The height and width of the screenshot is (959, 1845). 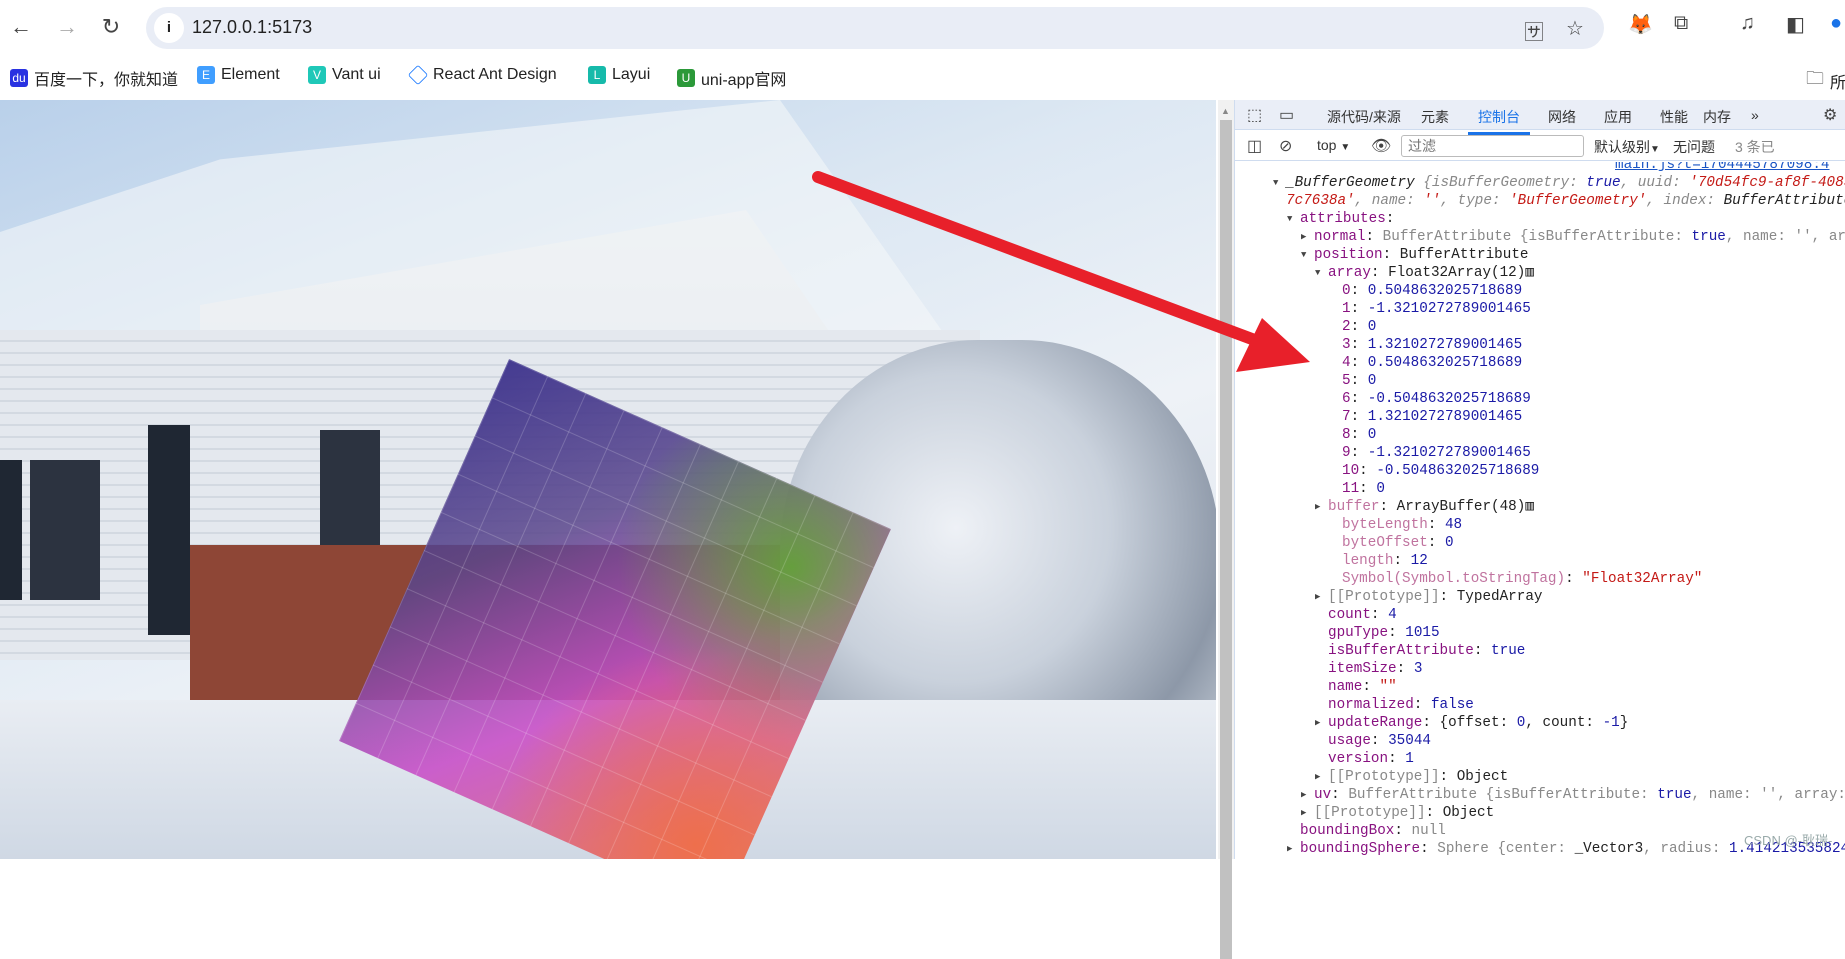 What do you see at coordinates (495, 74) in the screenshot?
I see `bookmark-label: React Ant Design` at bounding box center [495, 74].